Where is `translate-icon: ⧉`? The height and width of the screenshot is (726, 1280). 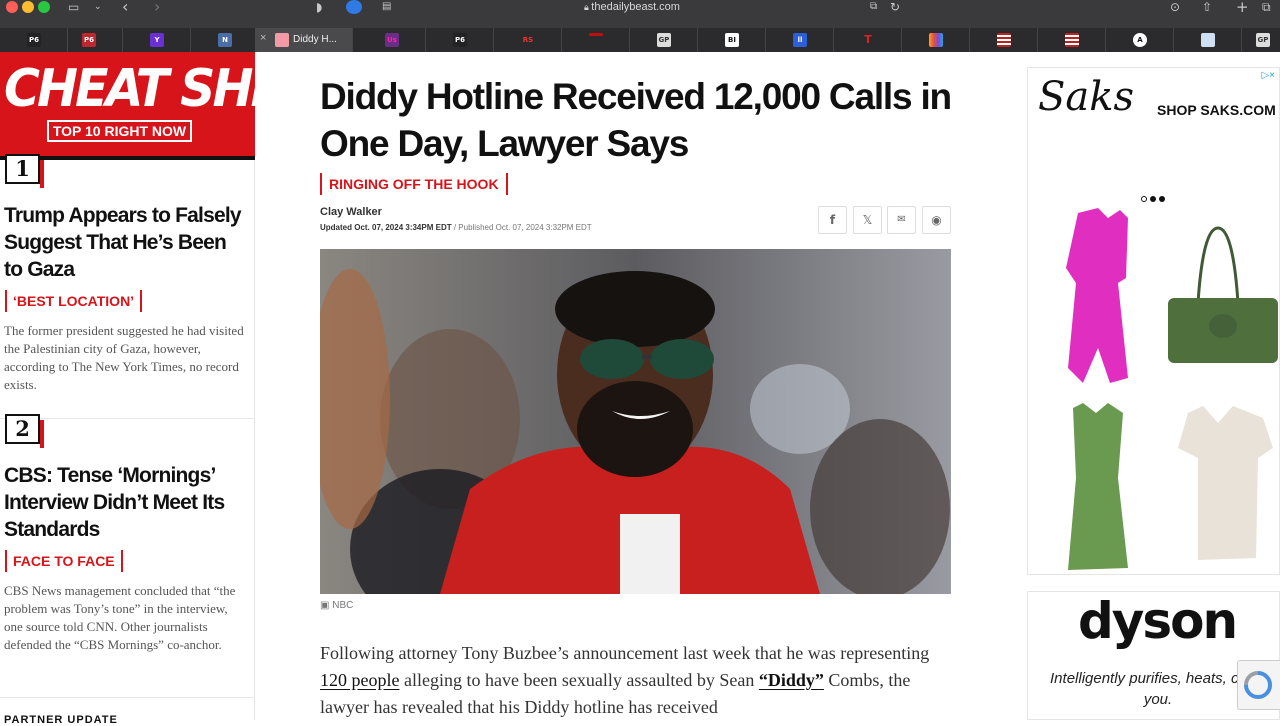
translate-icon: ⧉ is located at coordinates (873, 7).